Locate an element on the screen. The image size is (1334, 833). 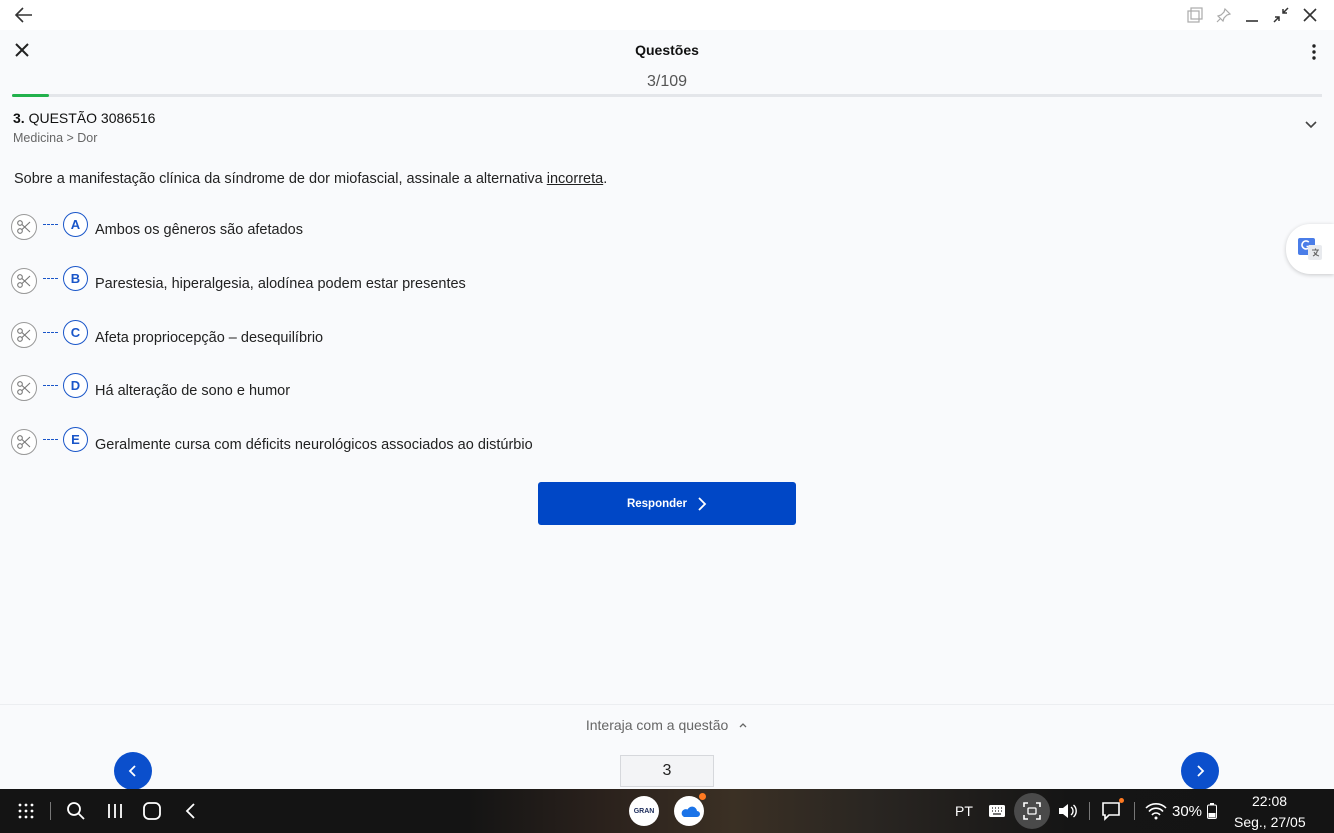
option-text: Afeta propriocepção – desequilíbrio is located at coordinates (209, 338).